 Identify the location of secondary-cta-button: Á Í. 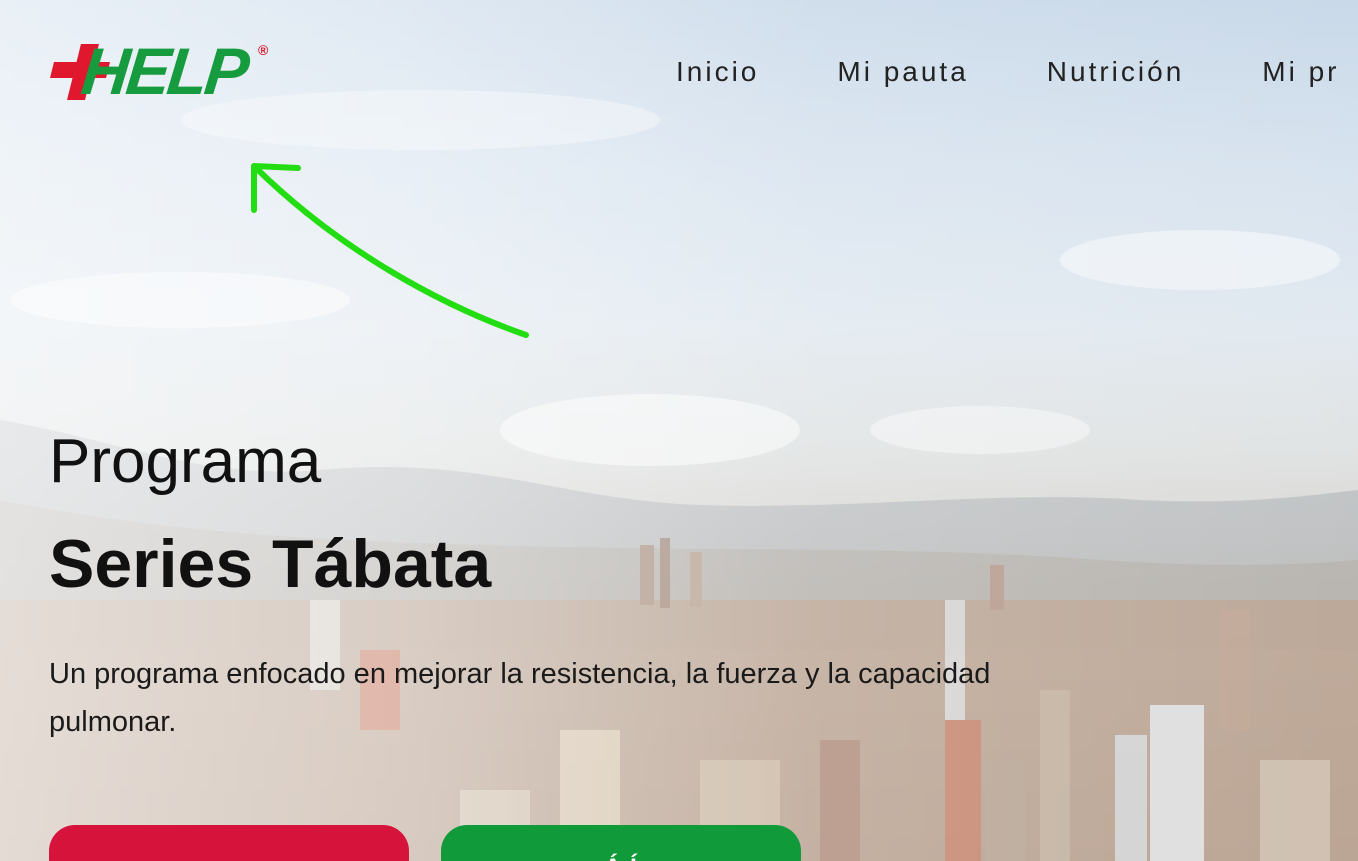
(621, 843).